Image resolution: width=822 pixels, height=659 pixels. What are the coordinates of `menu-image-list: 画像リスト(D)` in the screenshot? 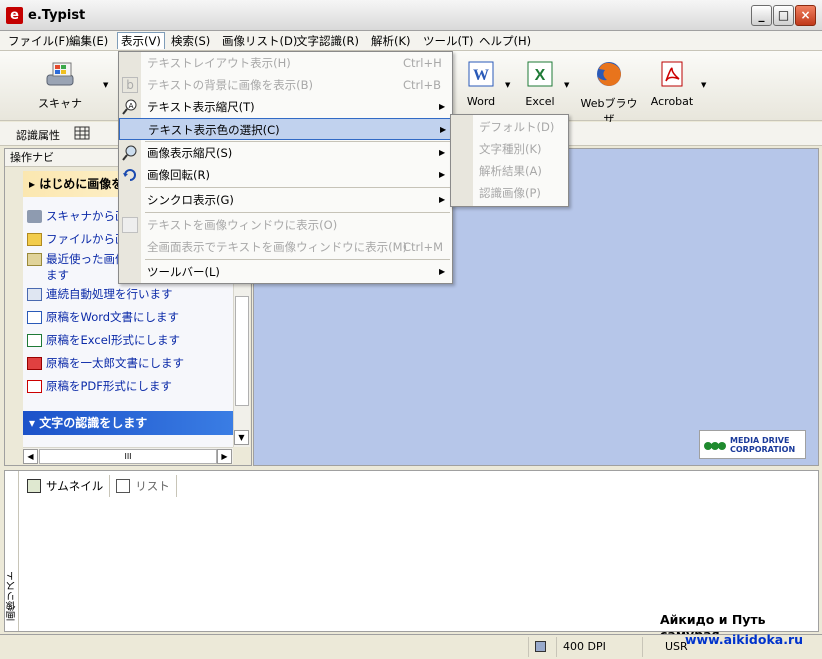 It's located at (259, 41).